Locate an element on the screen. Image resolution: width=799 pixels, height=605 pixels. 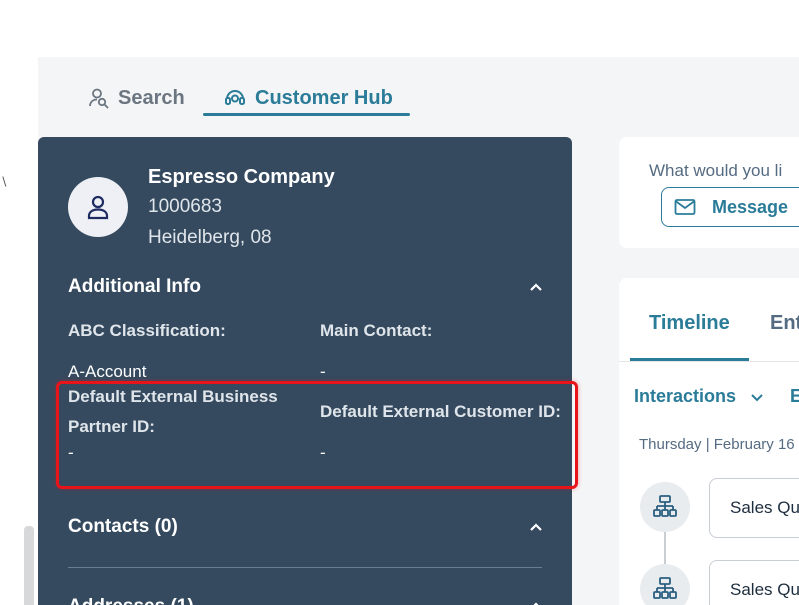
additional-info-title: Additional Info is located at coordinates (134, 286).